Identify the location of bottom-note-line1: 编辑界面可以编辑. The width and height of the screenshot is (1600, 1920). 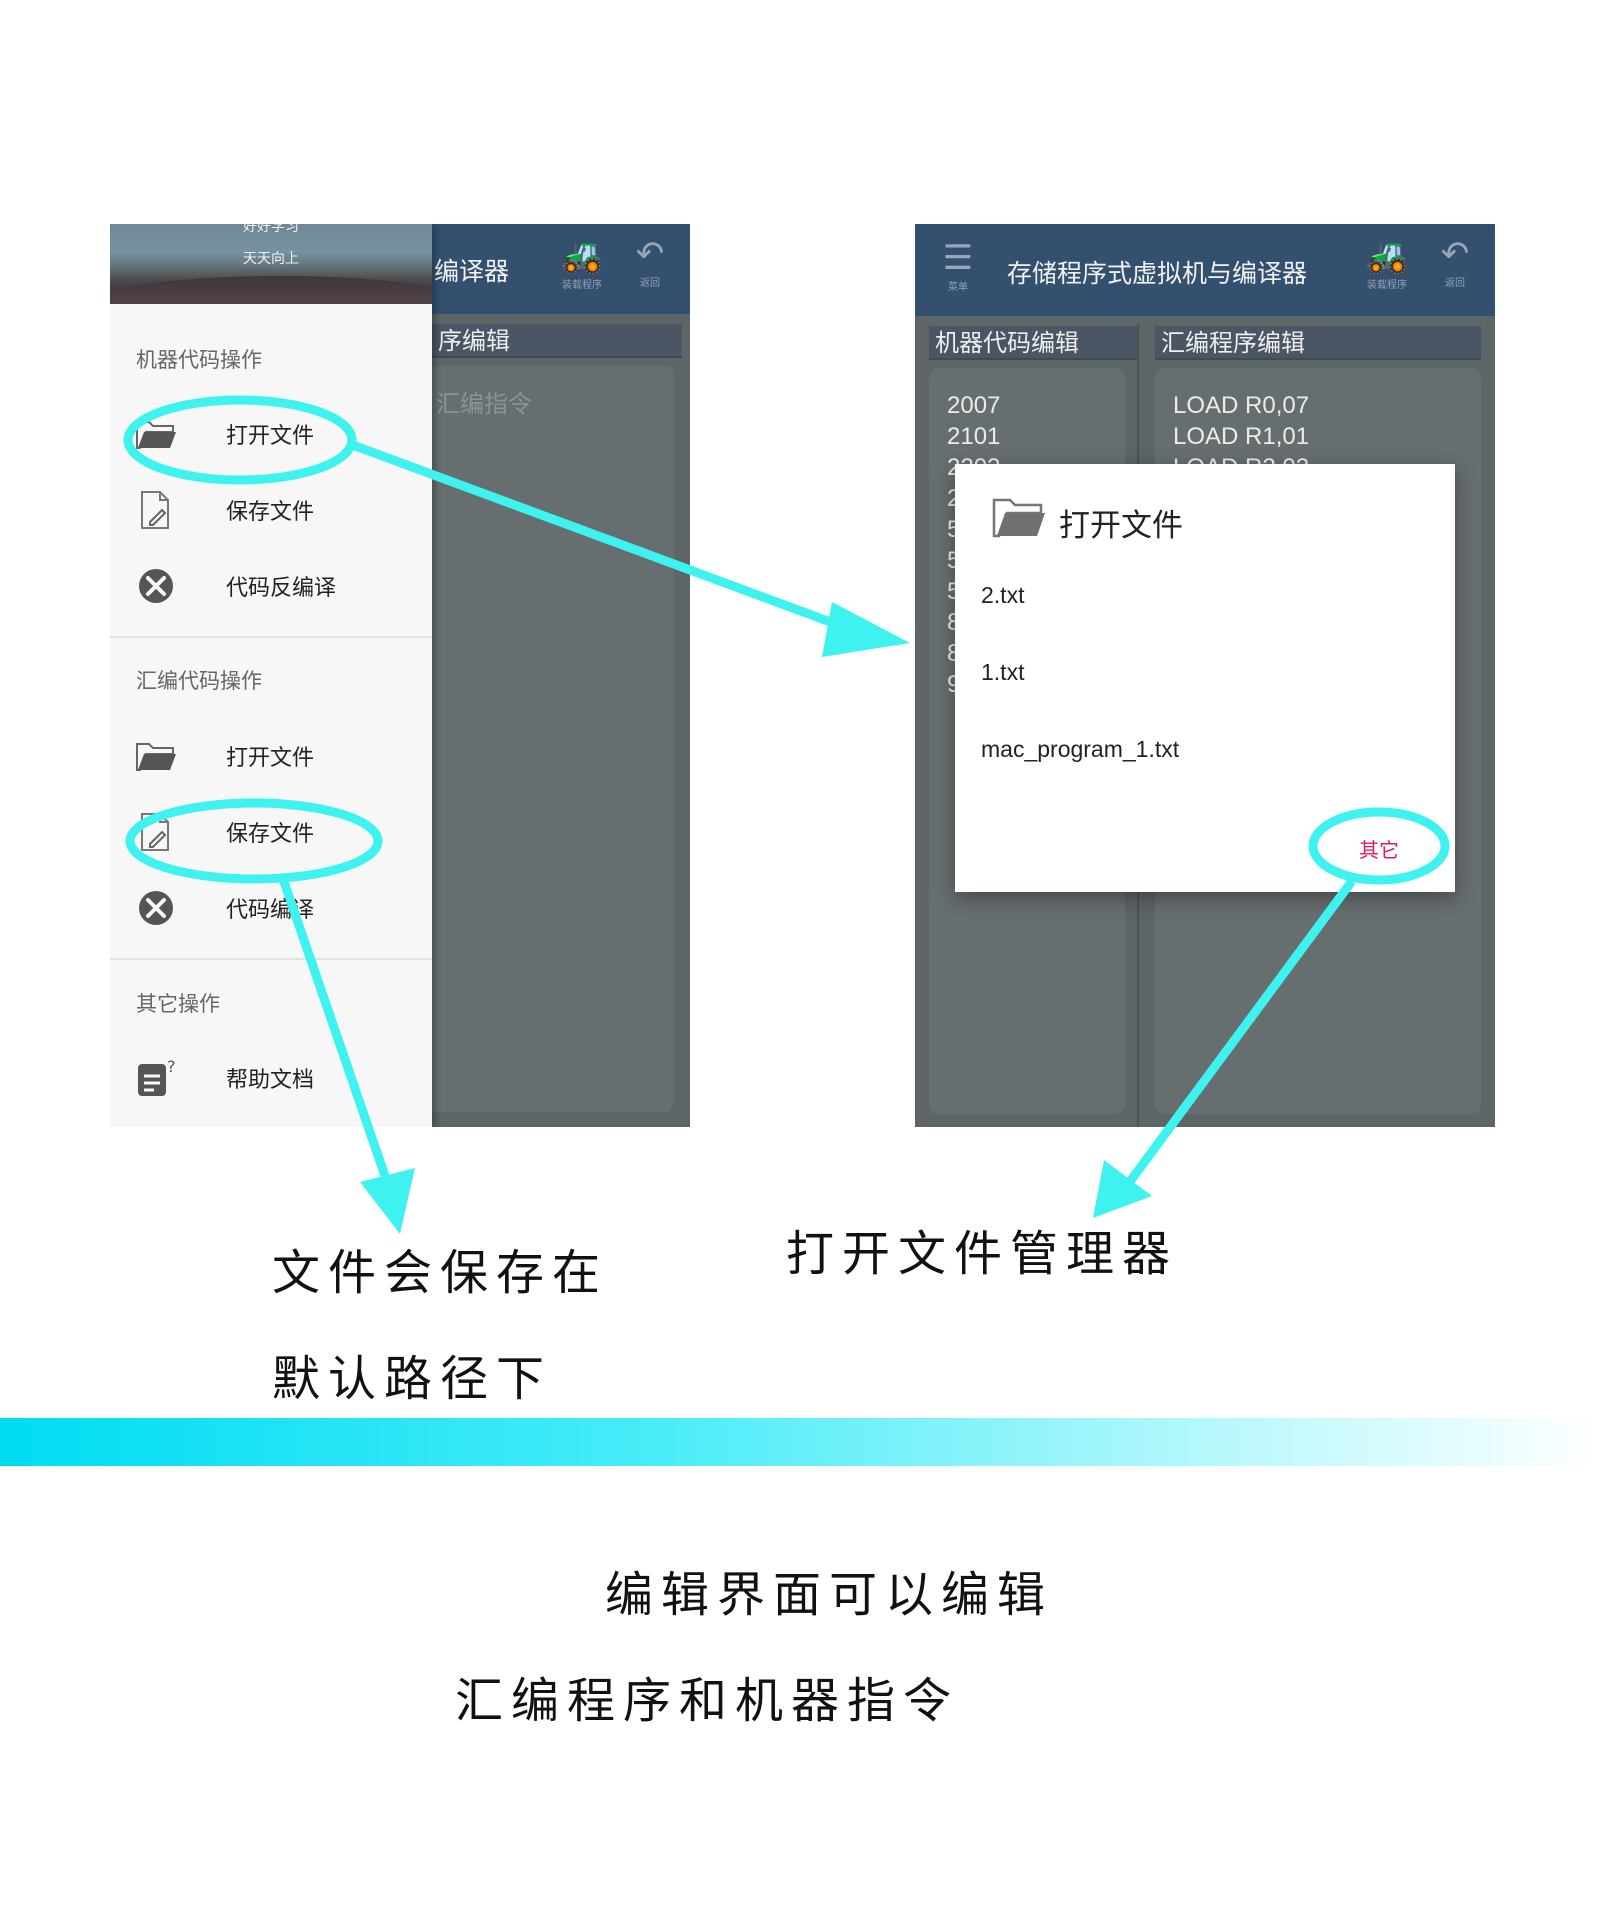
(829, 1595).